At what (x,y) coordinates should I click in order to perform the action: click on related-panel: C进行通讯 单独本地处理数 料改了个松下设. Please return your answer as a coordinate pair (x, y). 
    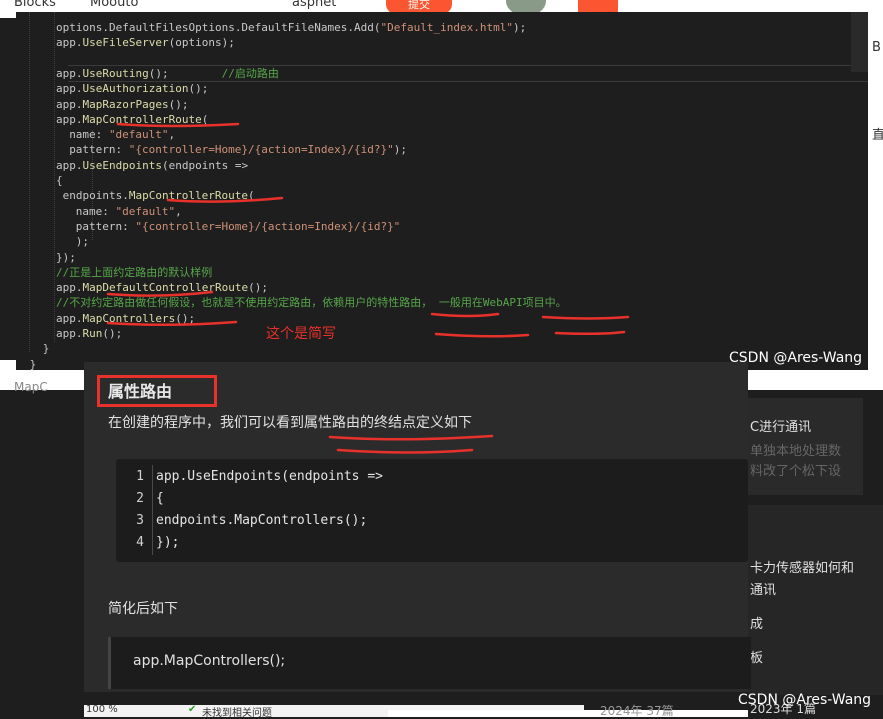
    Looking at the image, I should click on (805, 446).